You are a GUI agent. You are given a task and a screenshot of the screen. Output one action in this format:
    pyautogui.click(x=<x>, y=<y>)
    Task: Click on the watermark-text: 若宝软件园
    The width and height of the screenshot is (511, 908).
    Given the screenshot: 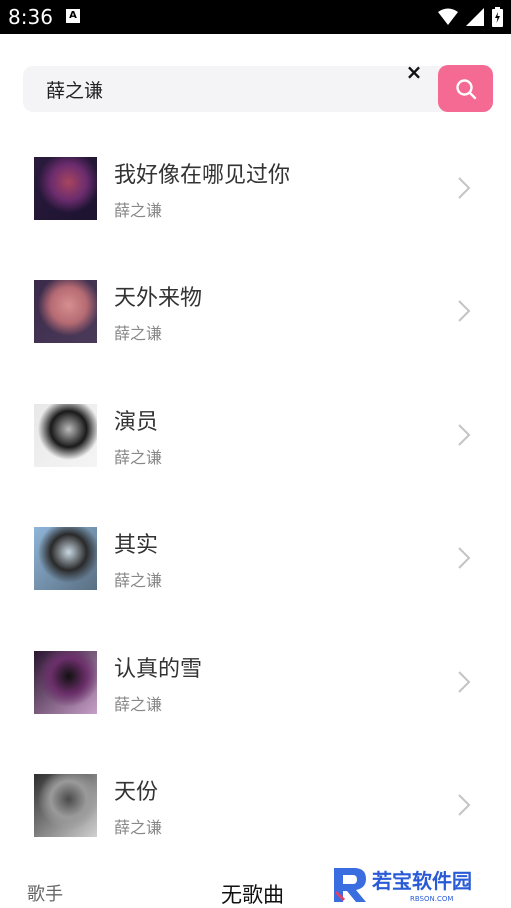 What is the action you would take?
    pyautogui.click(x=421, y=881)
    